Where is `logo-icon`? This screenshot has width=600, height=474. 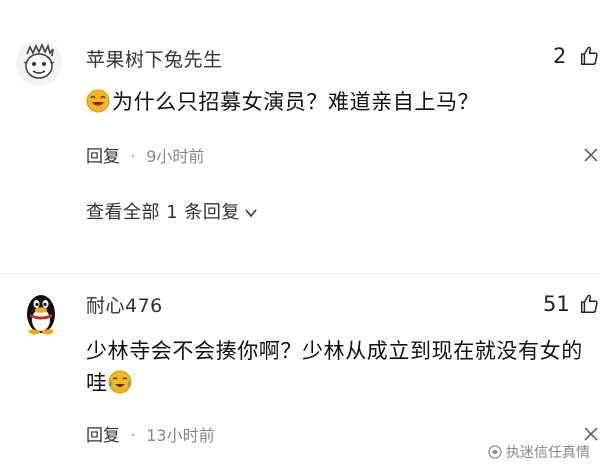
logo-icon is located at coordinates (495, 452).